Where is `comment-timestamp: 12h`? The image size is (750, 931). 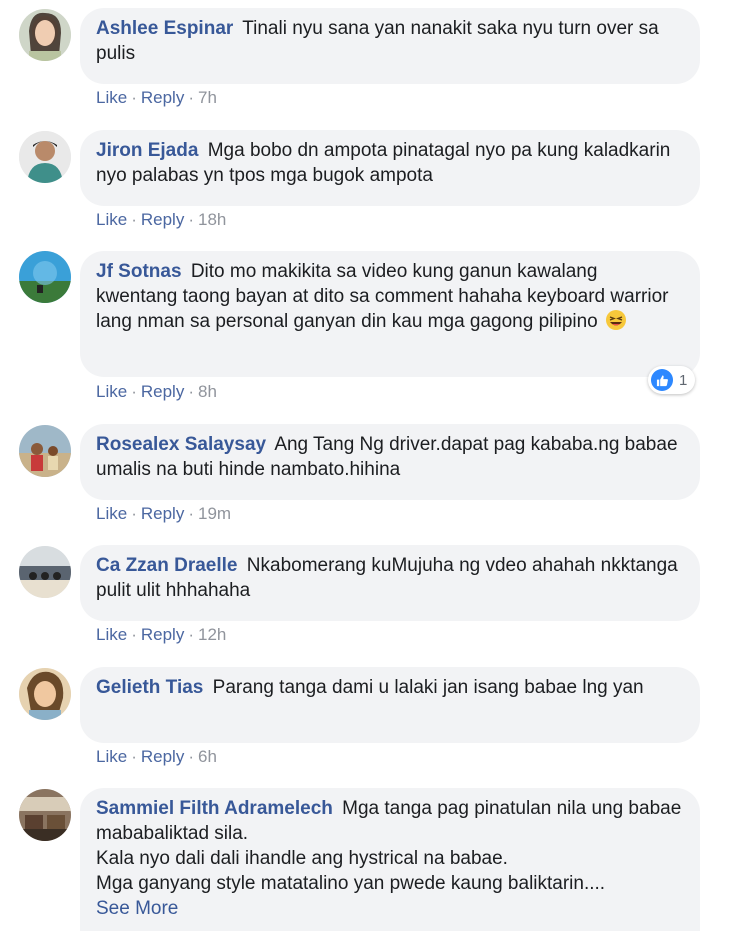
comment-timestamp: 12h is located at coordinates (212, 634).